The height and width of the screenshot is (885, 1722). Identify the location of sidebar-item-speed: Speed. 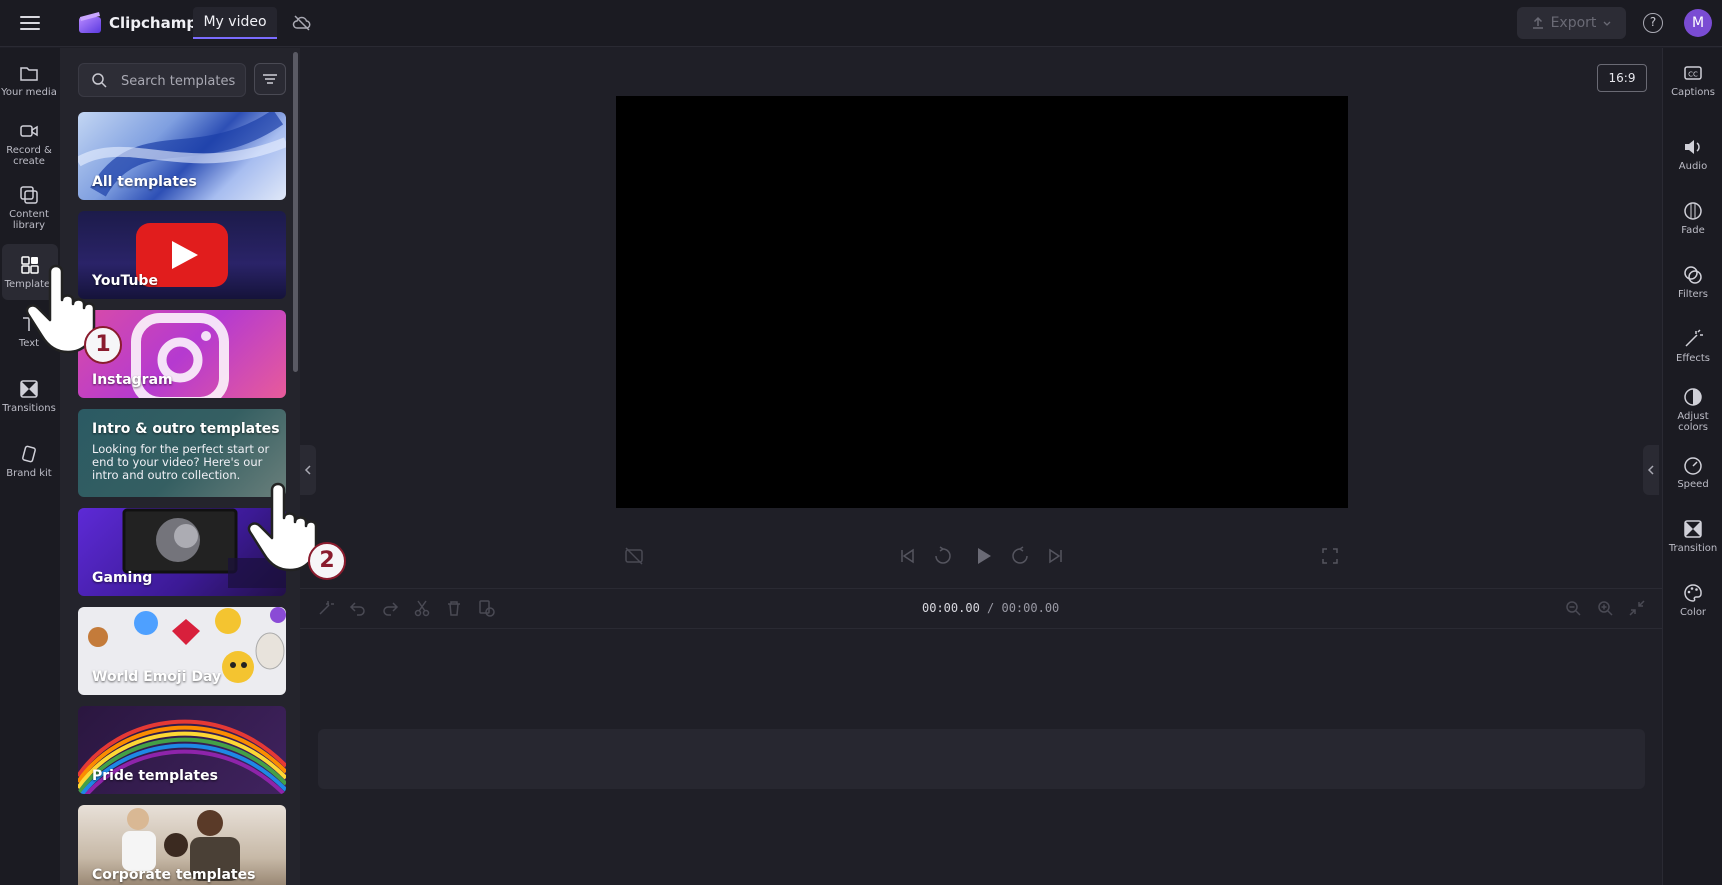
(1692, 472).